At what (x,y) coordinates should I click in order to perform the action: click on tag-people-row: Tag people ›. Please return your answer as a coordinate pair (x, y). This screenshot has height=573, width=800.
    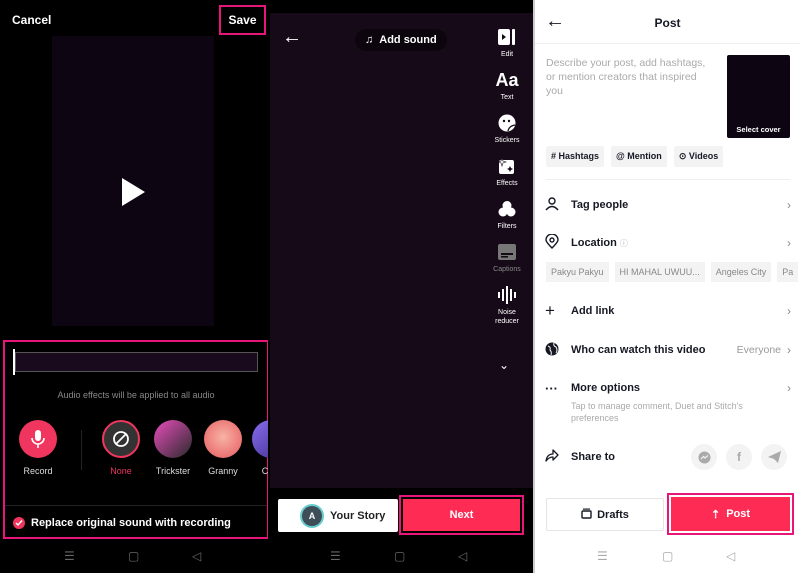
    Looking at the image, I should click on (668, 205).